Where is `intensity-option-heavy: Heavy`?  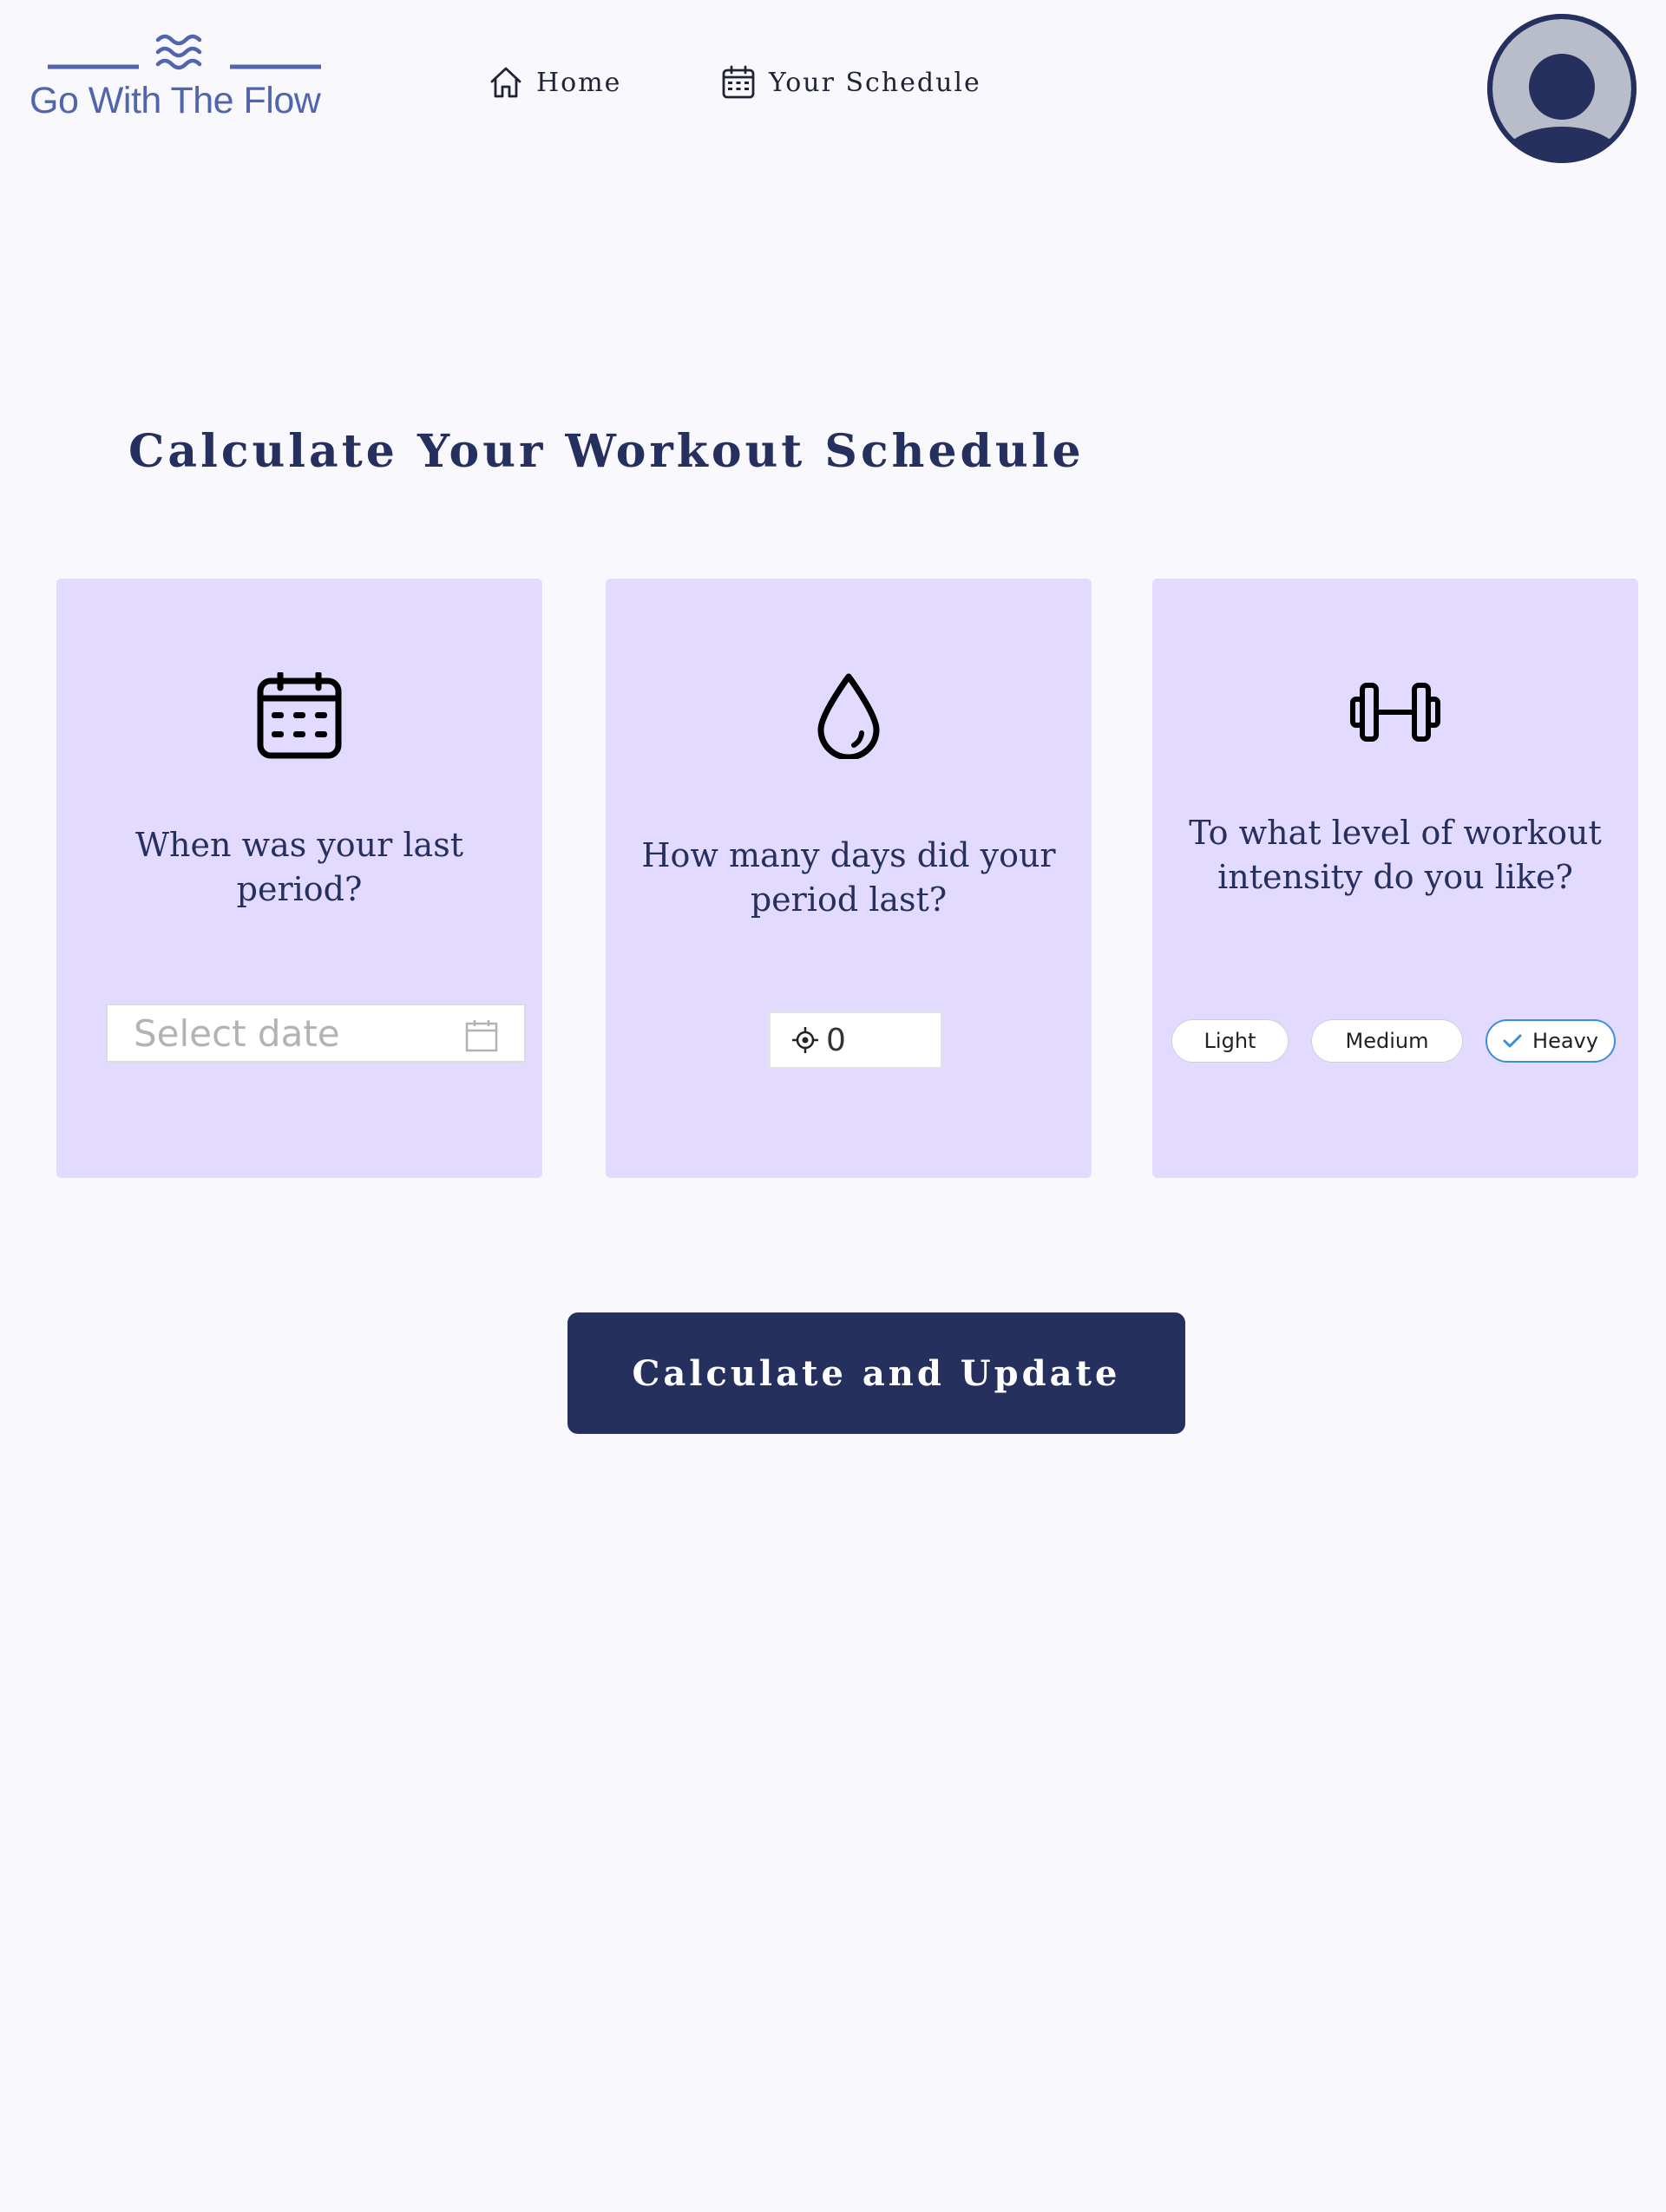
intensity-option-heavy: Heavy is located at coordinates (1551, 1041).